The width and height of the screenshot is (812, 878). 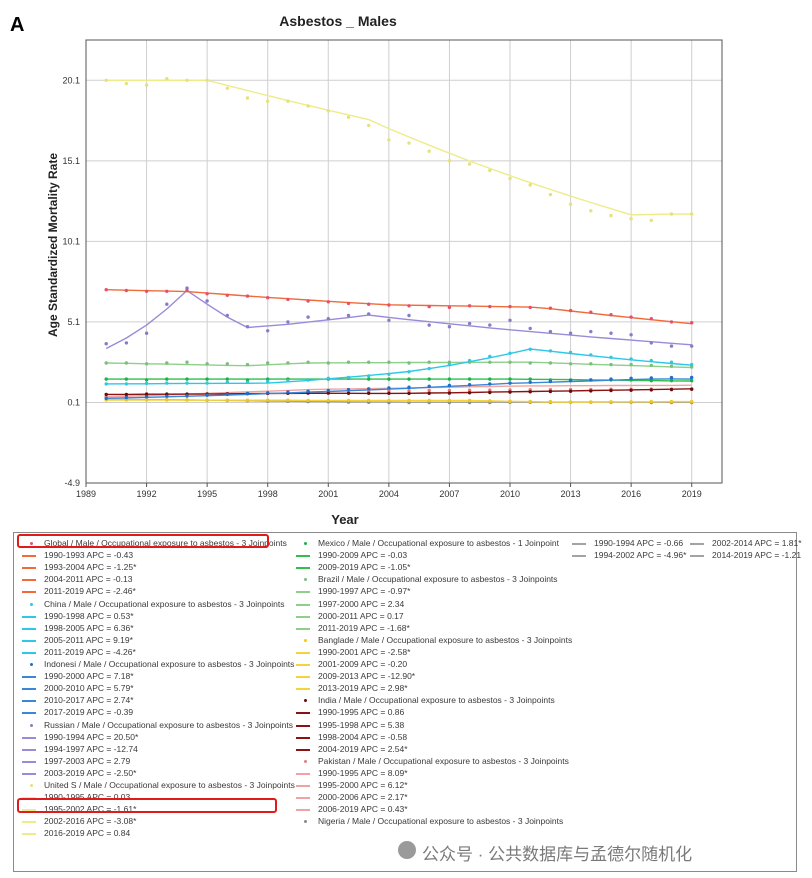 I want to click on fitted-line-brazil, so click(x=399, y=365).